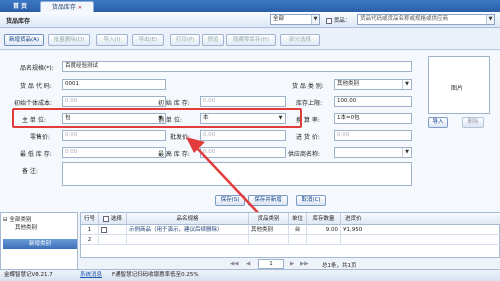 This screenshot has height=281, width=500. I want to click on name-label: 品名规格(*):, so click(37, 68).